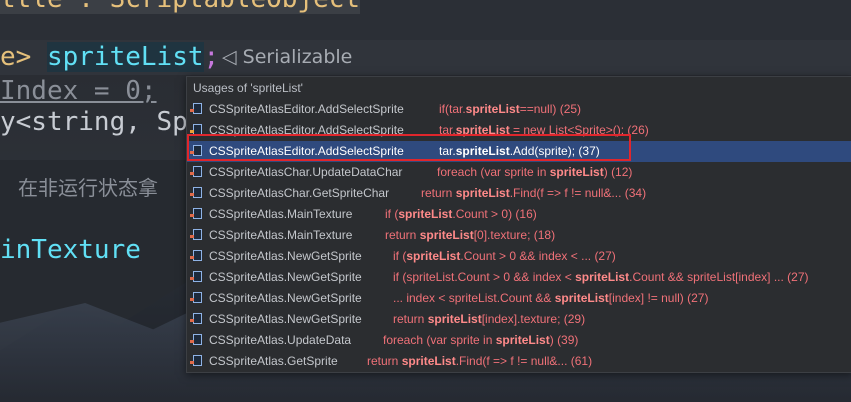  Describe the element at coordinates (306, 172) in the screenshot. I see `usage-location: CSSpriteAtlasChar.UpdateDataChar` at that location.